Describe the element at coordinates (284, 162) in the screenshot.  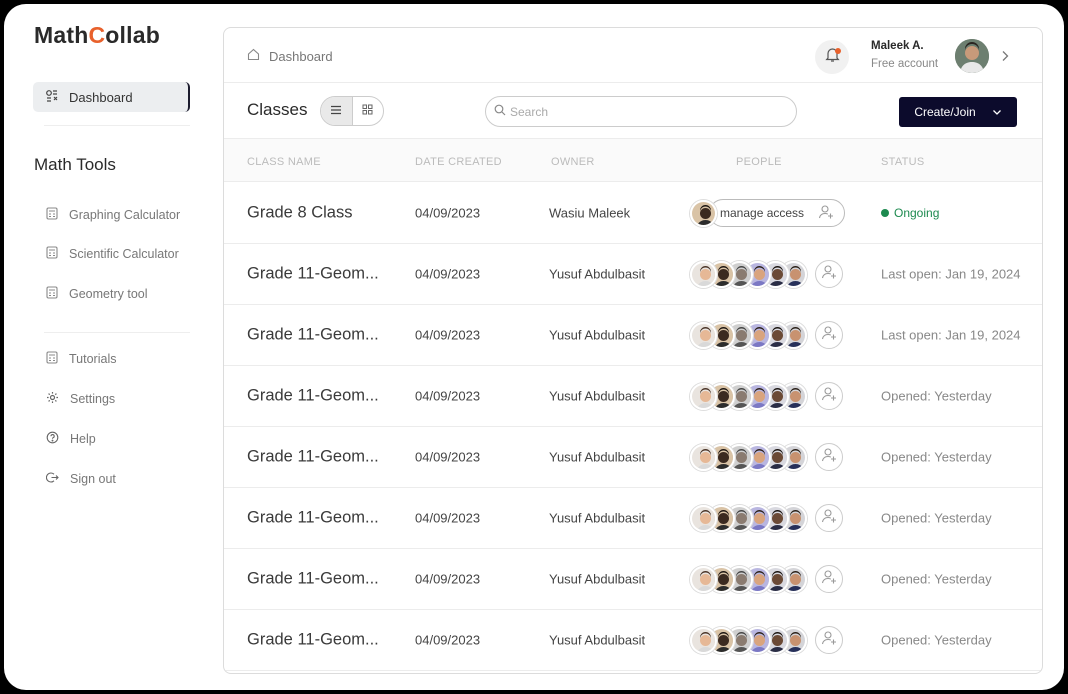
I see `column-header: CLASS NAME` at that location.